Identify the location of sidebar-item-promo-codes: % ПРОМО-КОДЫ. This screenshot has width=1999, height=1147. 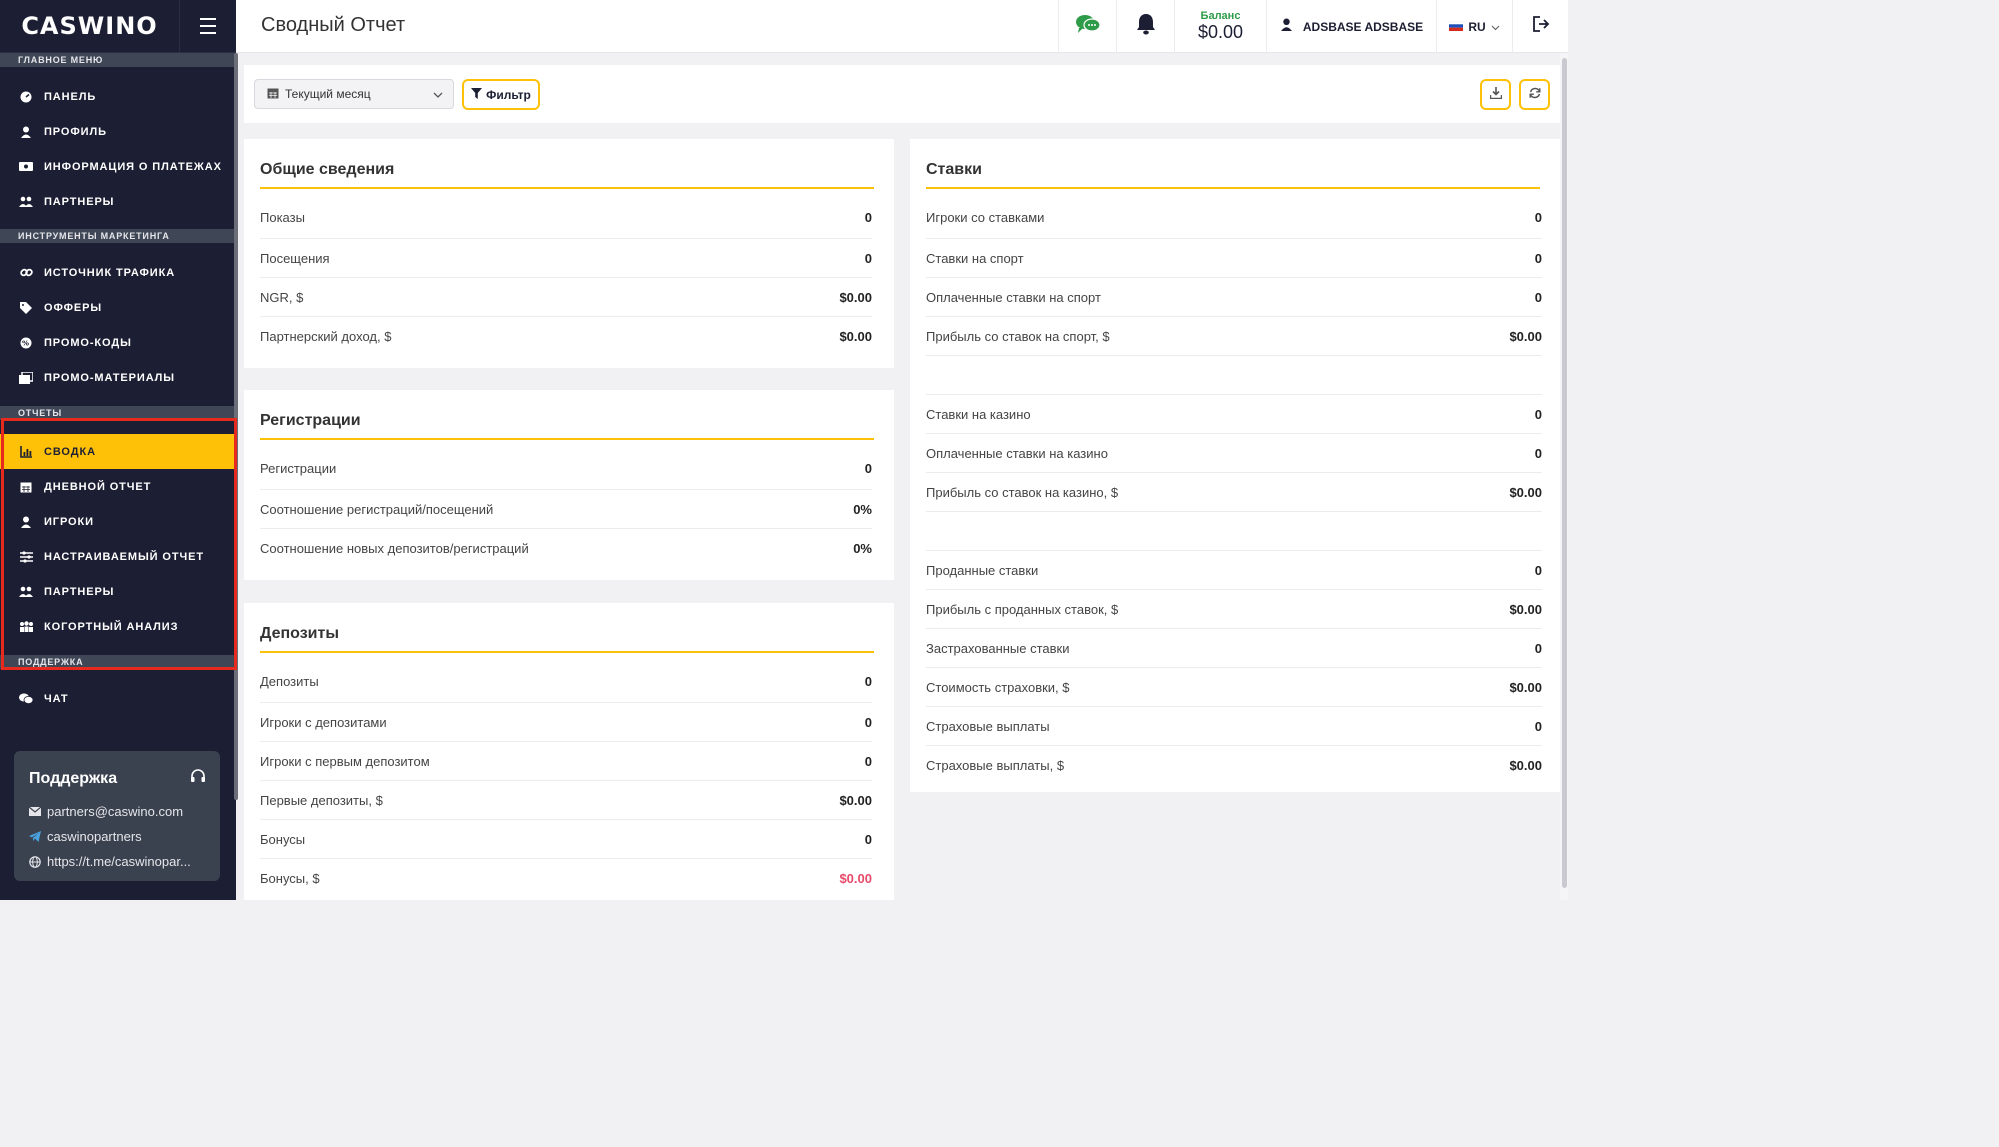
(118, 342).